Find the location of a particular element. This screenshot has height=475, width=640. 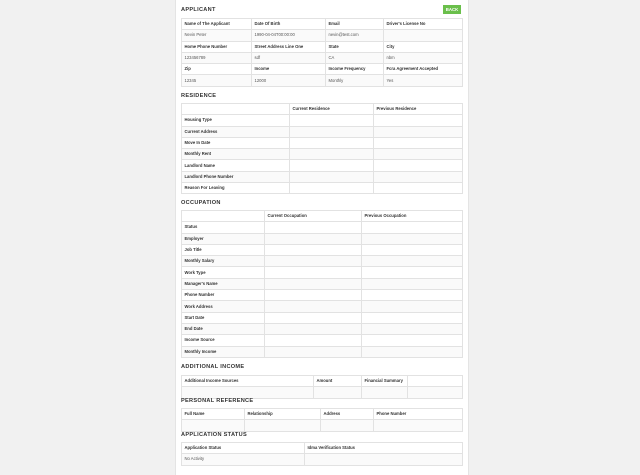

applicant-value-row: 123456789 sdf CA nbm is located at coordinates (322, 58).